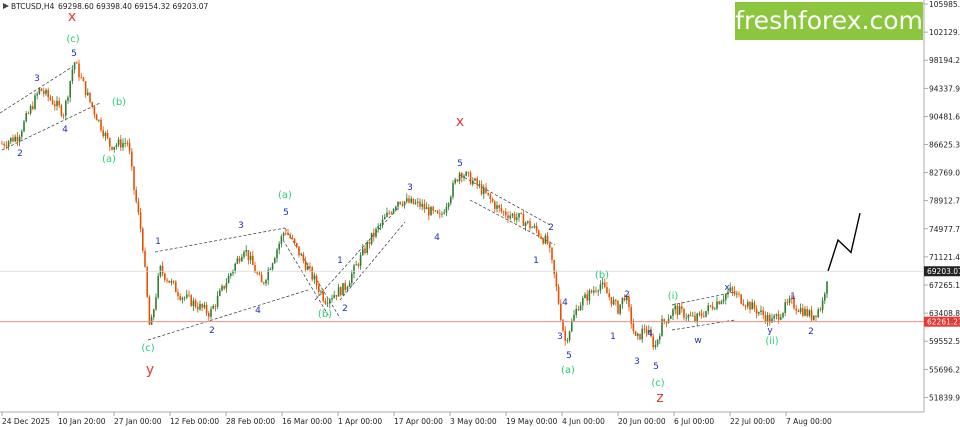 This screenshot has height=427, width=960. I want to click on time-tick-label: 12 Feb 00:00, so click(194, 421).